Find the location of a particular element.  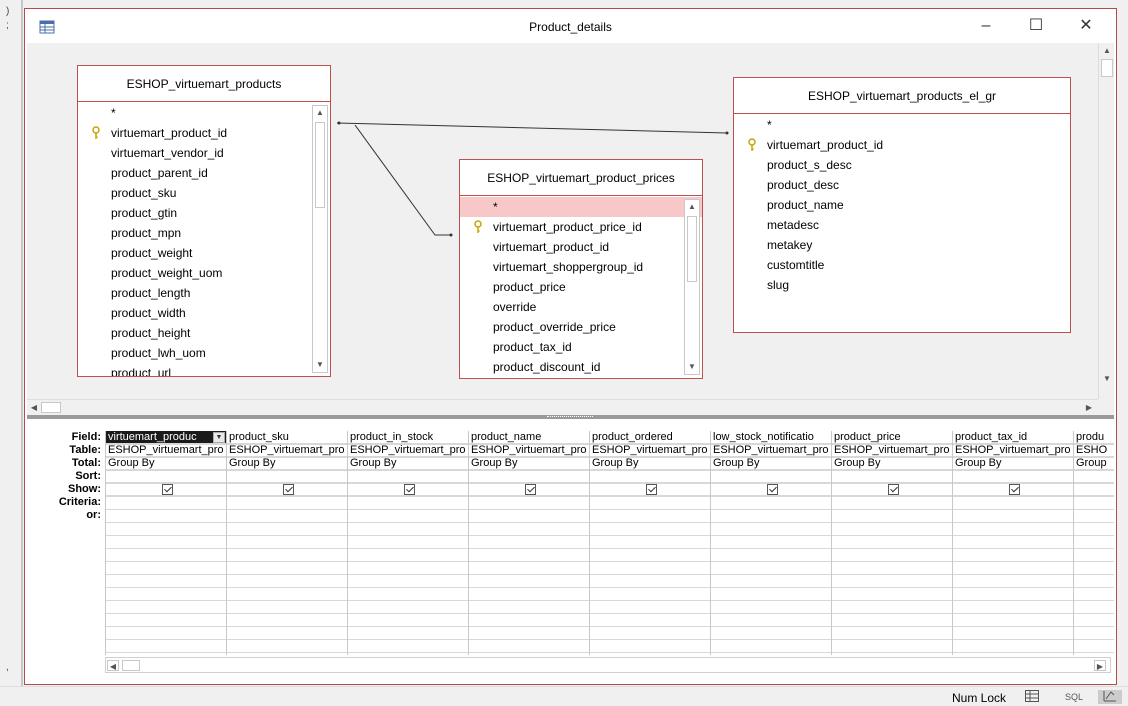

field-item: product_parent_id is located at coordinates (204, 173).